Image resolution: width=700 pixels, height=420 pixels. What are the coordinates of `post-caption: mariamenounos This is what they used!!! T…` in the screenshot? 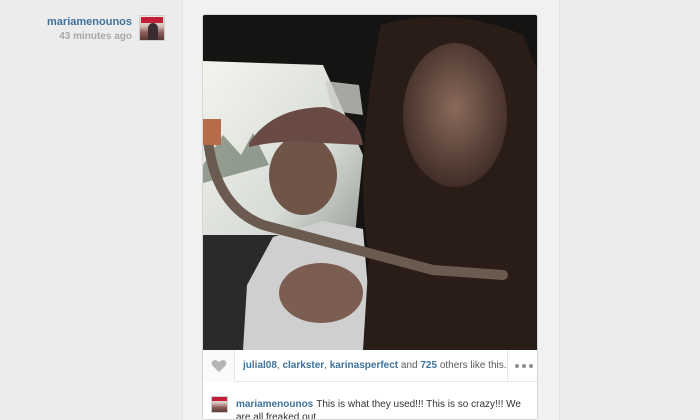 It's located at (370, 401).